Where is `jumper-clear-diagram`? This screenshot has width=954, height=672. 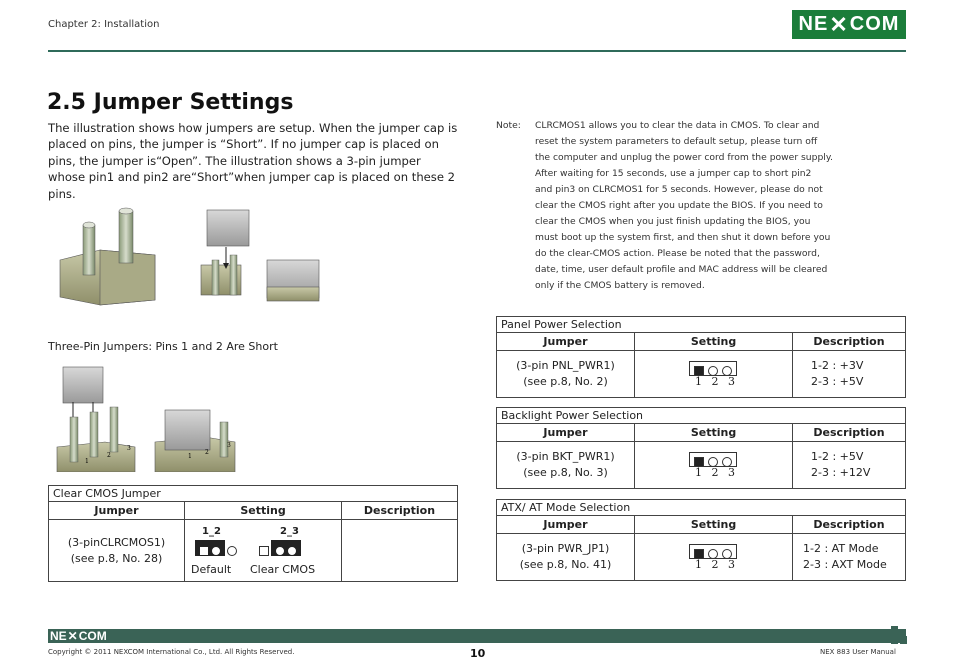 jumper-clear-diagram is located at coordinates (279, 549).